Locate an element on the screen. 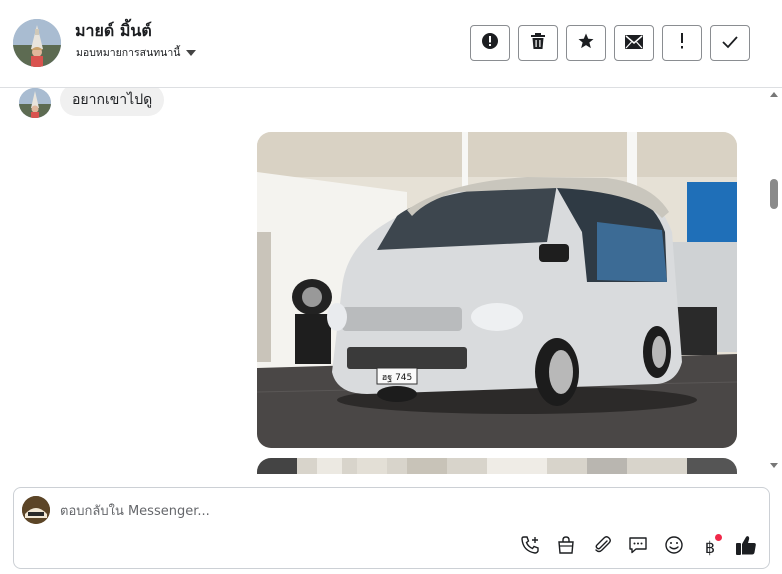 The height and width of the screenshot is (574, 782). flag-button is located at coordinates (682, 43).